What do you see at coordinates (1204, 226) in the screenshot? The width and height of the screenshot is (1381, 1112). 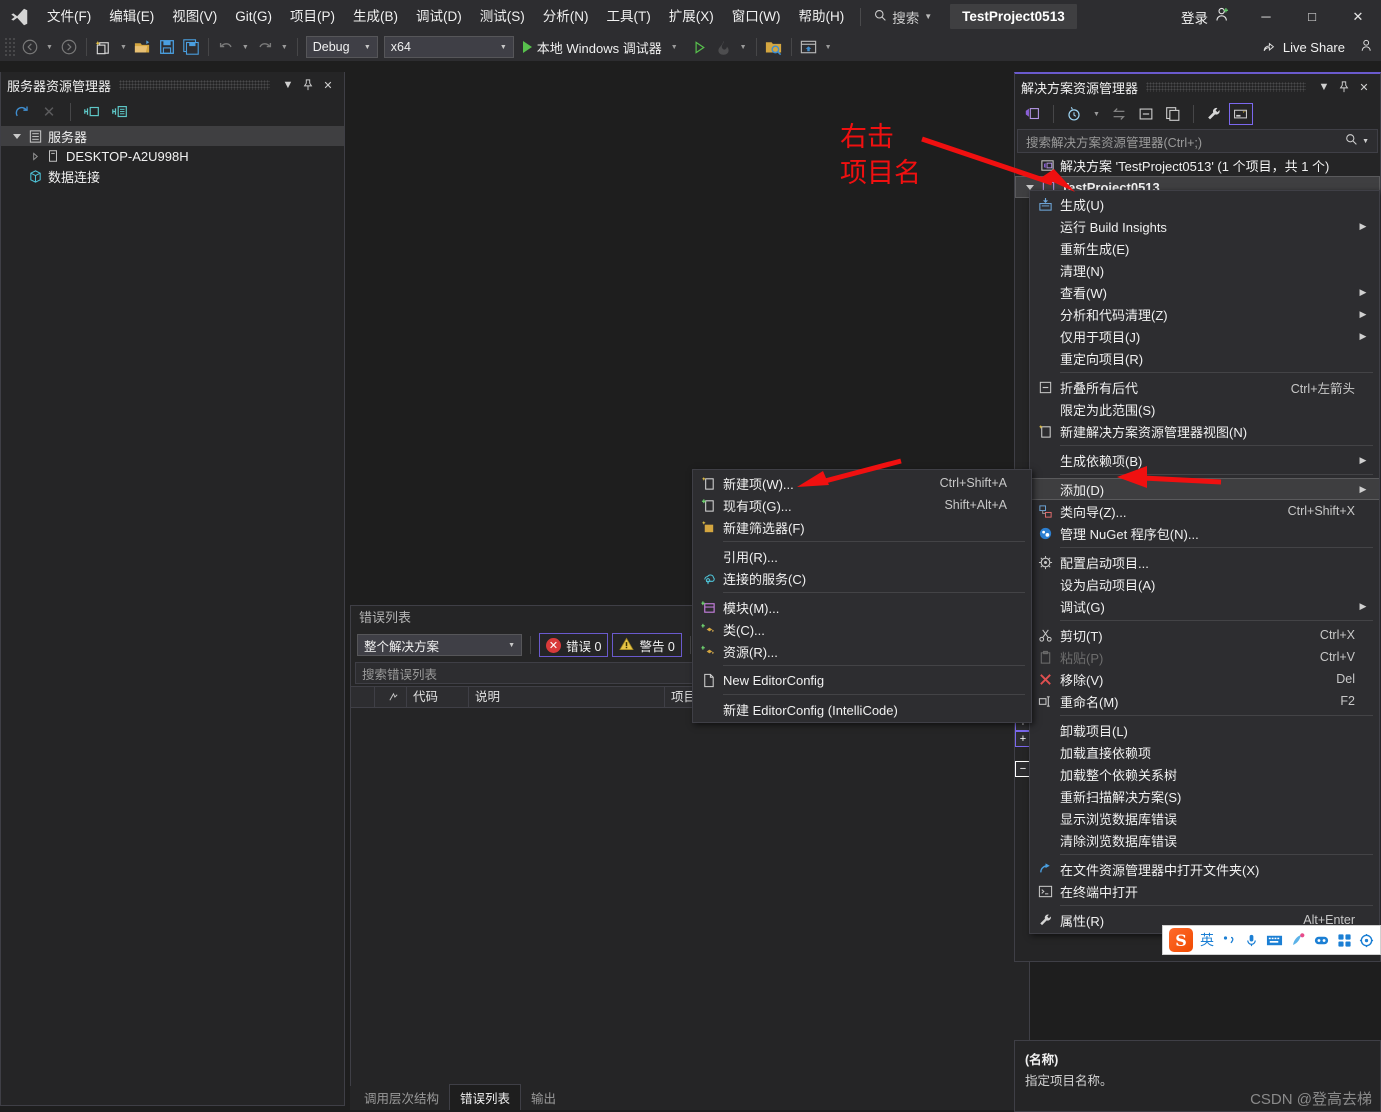 I see `context-menu-item-1: 运行 Build Insights ▶` at bounding box center [1204, 226].